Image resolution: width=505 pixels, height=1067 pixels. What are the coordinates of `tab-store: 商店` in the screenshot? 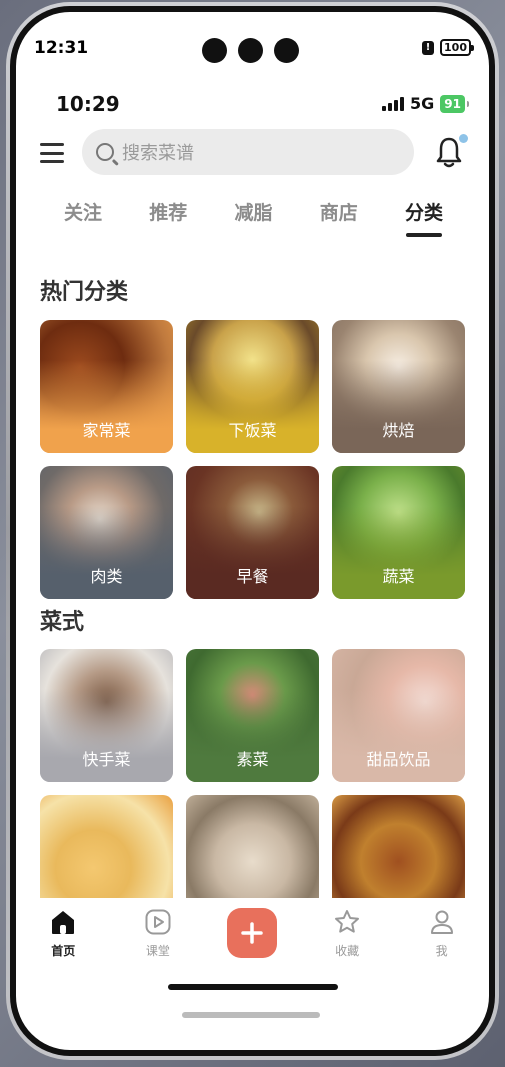 It's located at (339, 211).